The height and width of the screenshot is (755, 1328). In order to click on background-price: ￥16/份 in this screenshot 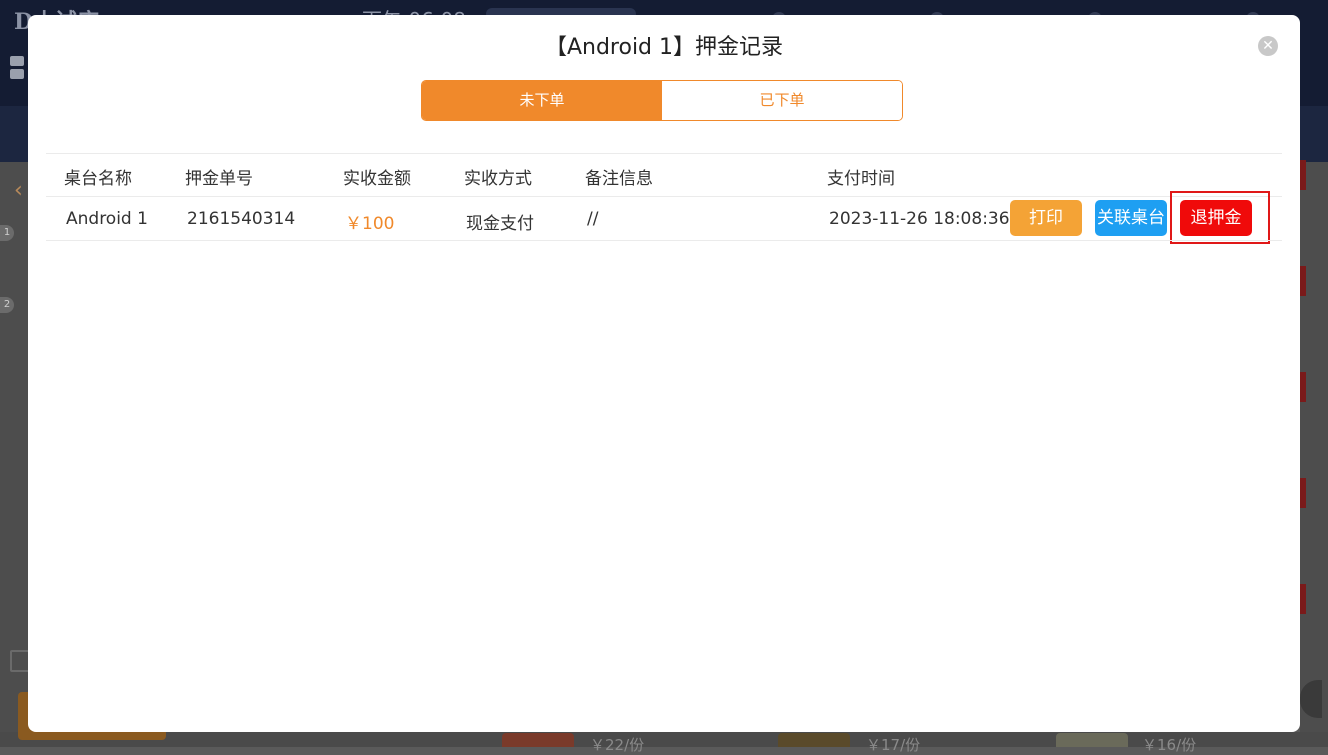, I will do `click(1169, 745)`.